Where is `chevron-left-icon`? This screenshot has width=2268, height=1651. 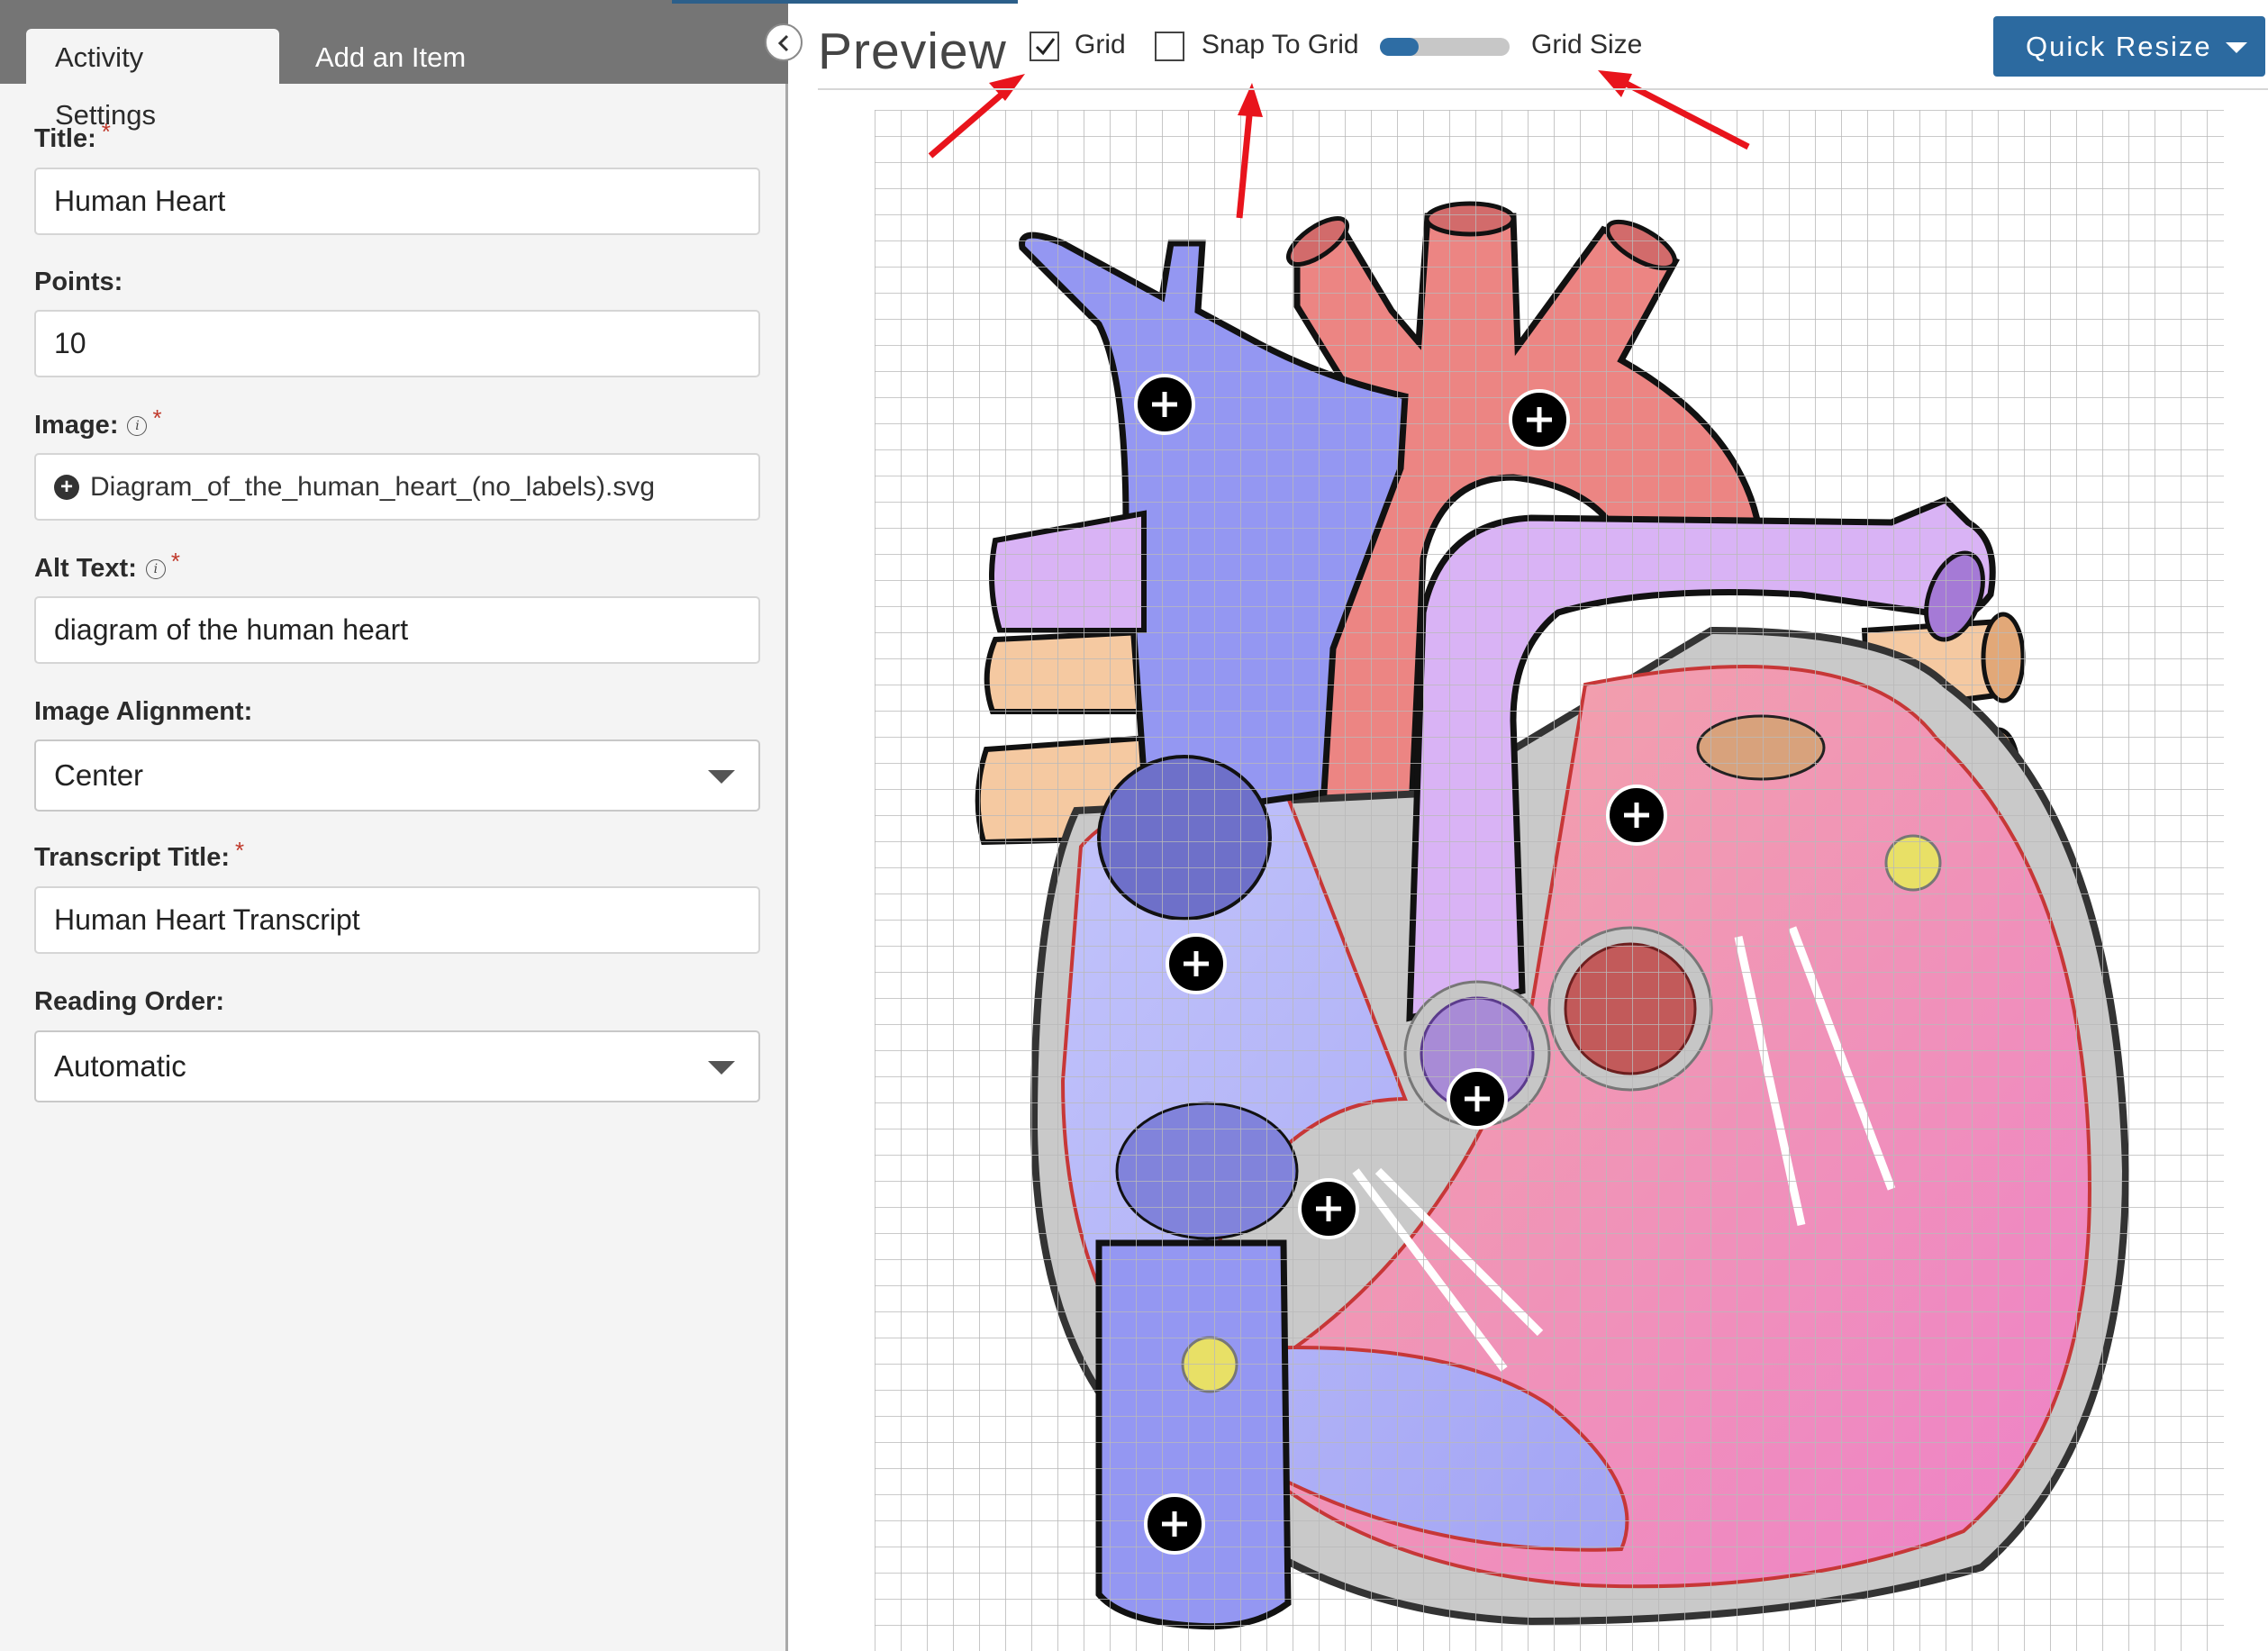
chevron-left-icon is located at coordinates (783, 43).